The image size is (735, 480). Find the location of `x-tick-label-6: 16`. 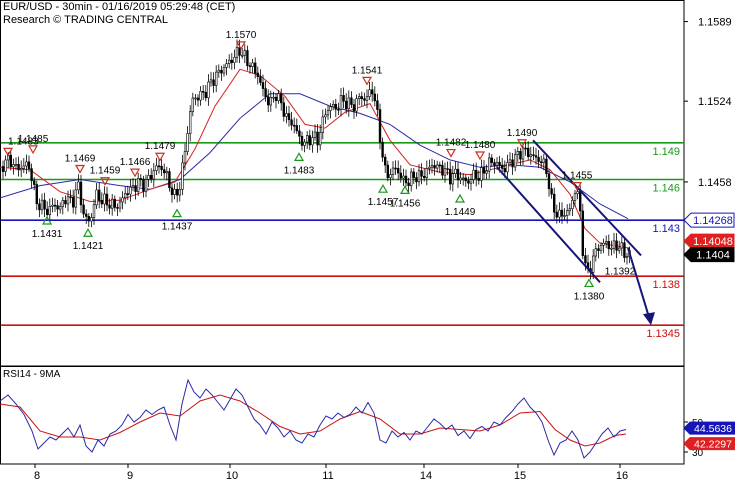

x-tick-label-6: 16 is located at coordinates (622, 475).